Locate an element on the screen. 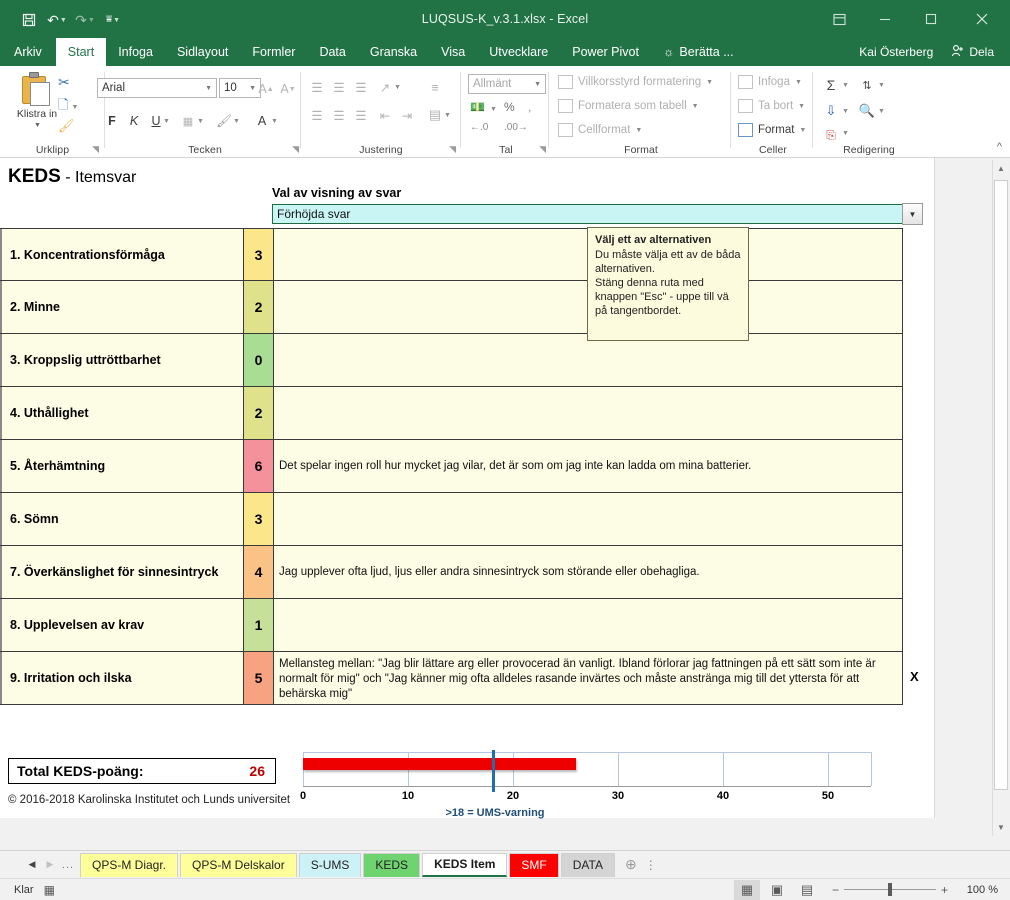 This screenshot has width=1010, height=900. ribbon-tab-data: Data is located at coordinates (332, 52).